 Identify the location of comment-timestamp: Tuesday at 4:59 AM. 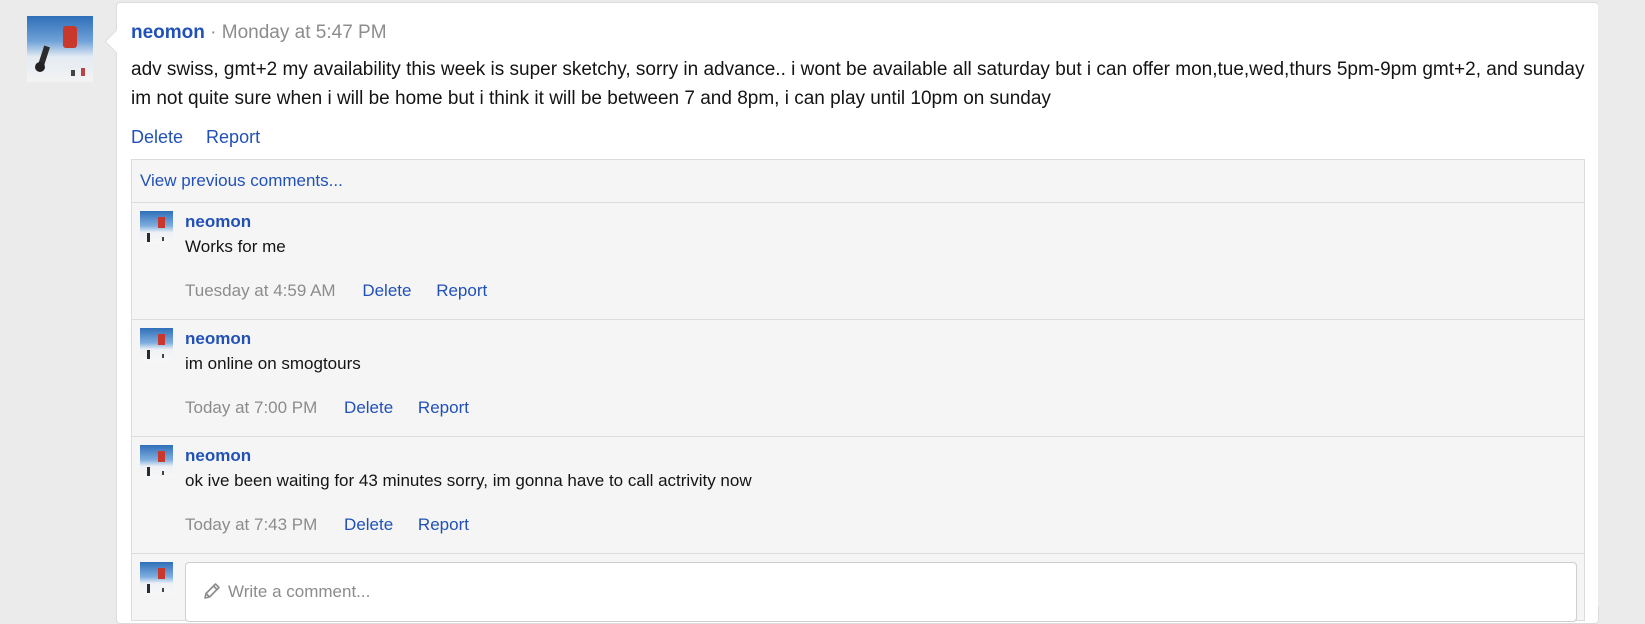
(260, 290).